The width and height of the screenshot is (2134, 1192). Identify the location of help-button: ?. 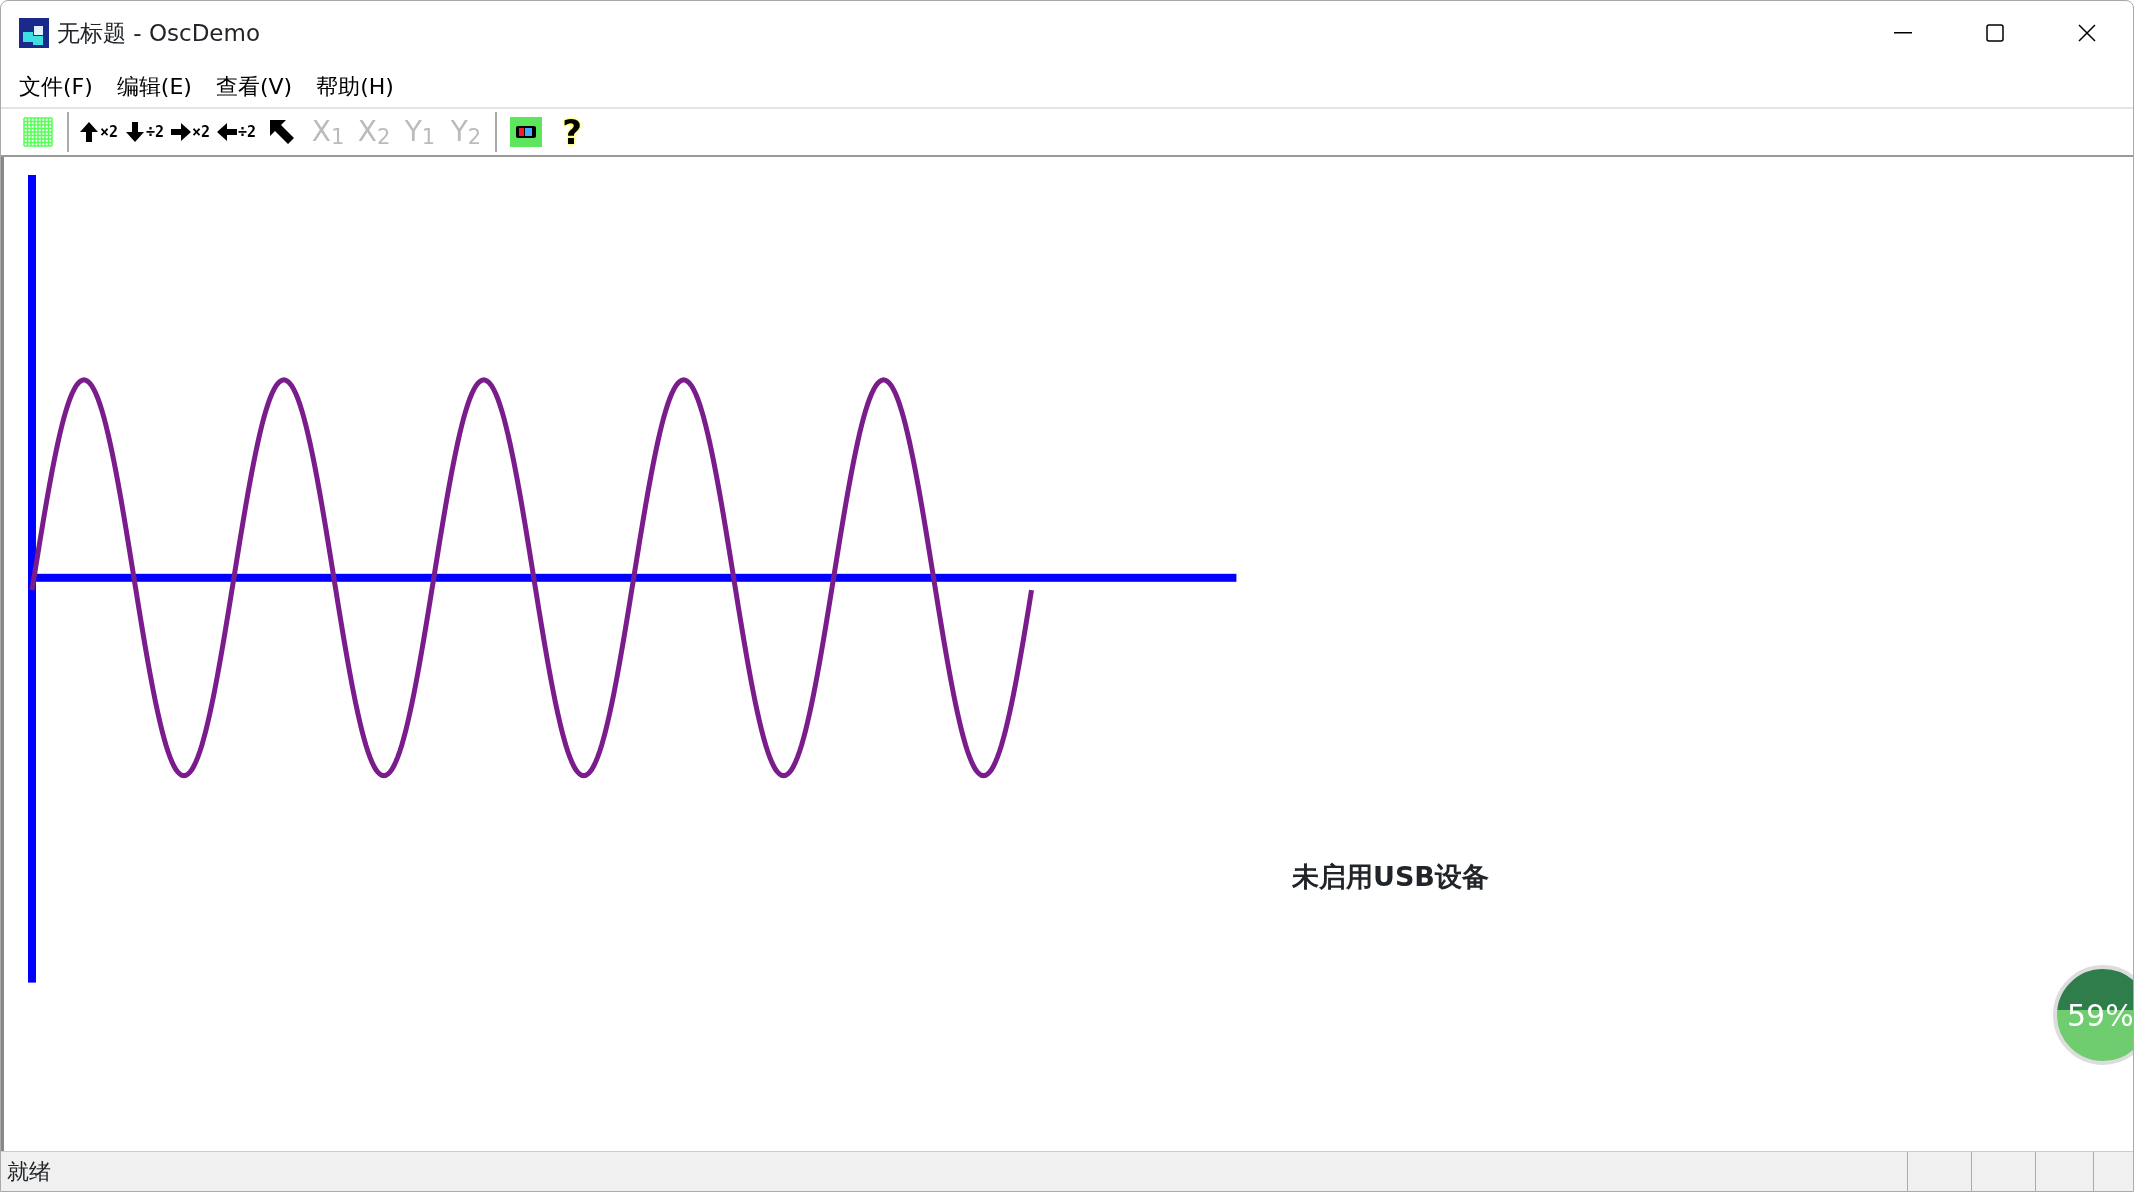
(572, 132).